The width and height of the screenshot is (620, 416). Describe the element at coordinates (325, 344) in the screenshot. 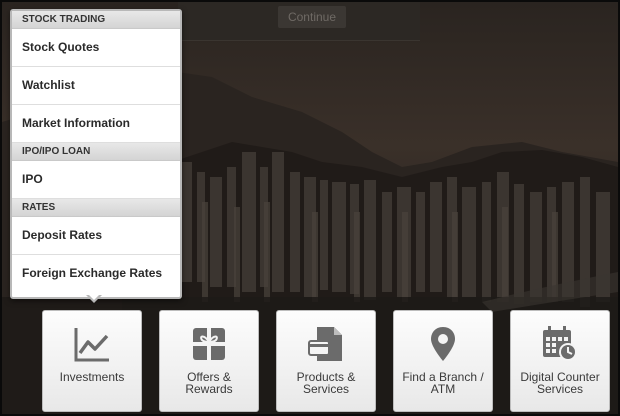

I see `document-card-icon` at that location.